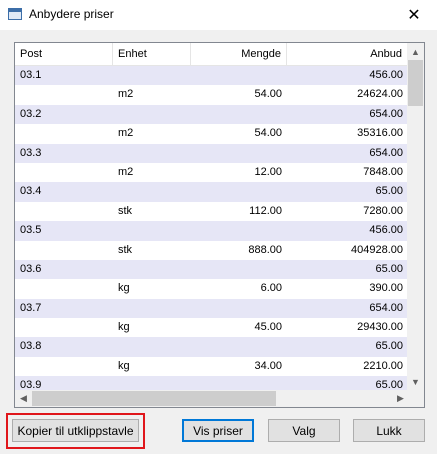  I want to click on close-button: Lukk, so click(389, 430).